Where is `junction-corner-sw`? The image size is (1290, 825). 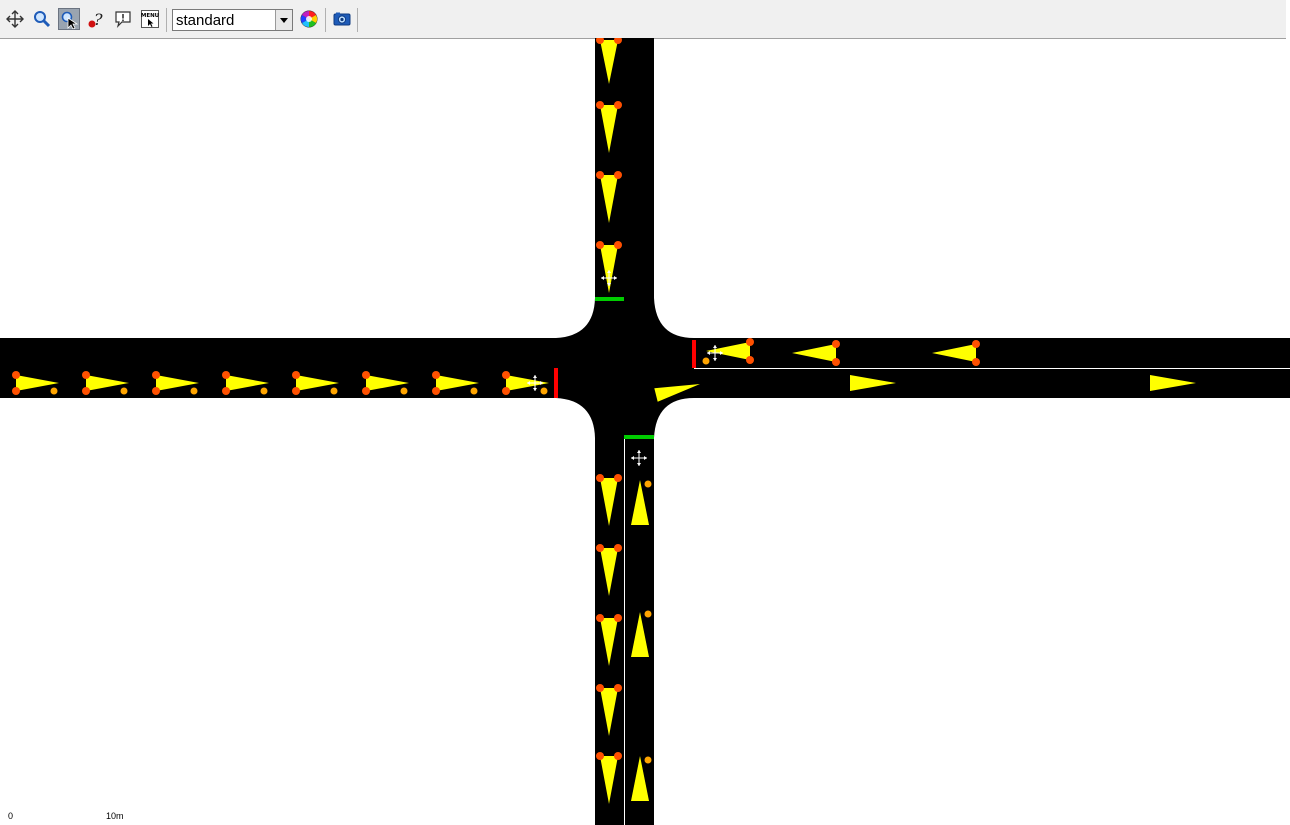 junction-corner-sw is located at coordinates (575, 418).